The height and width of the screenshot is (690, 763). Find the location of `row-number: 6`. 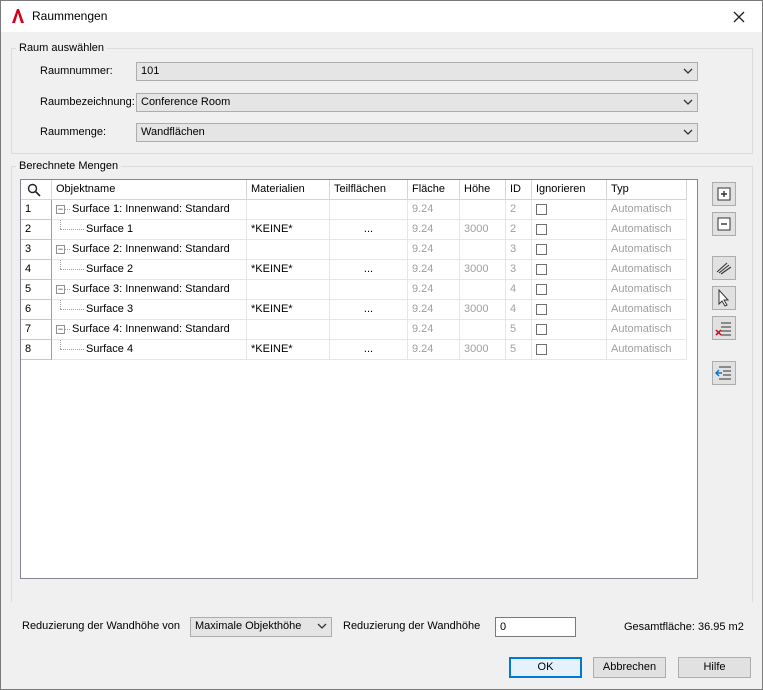

row-number: 6 is located at coordinates (36, 310).